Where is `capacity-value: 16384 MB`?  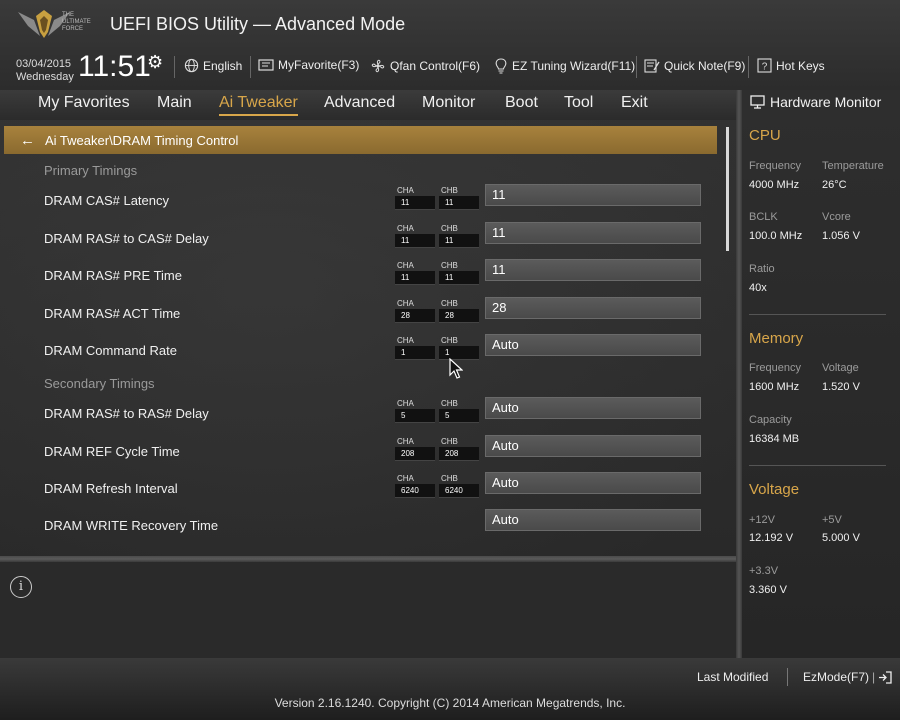
capacity-value: 16384 MB is located at coordinates (774, 439).